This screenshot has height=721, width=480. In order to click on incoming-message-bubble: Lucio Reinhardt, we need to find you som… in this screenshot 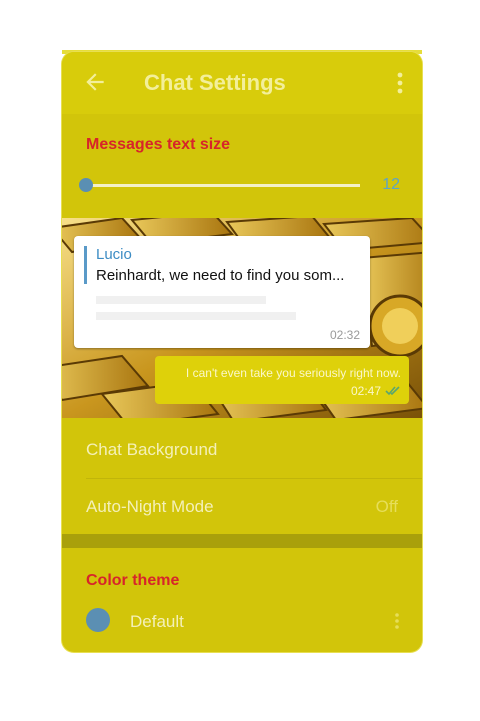, I will do `click(222, 292)`.